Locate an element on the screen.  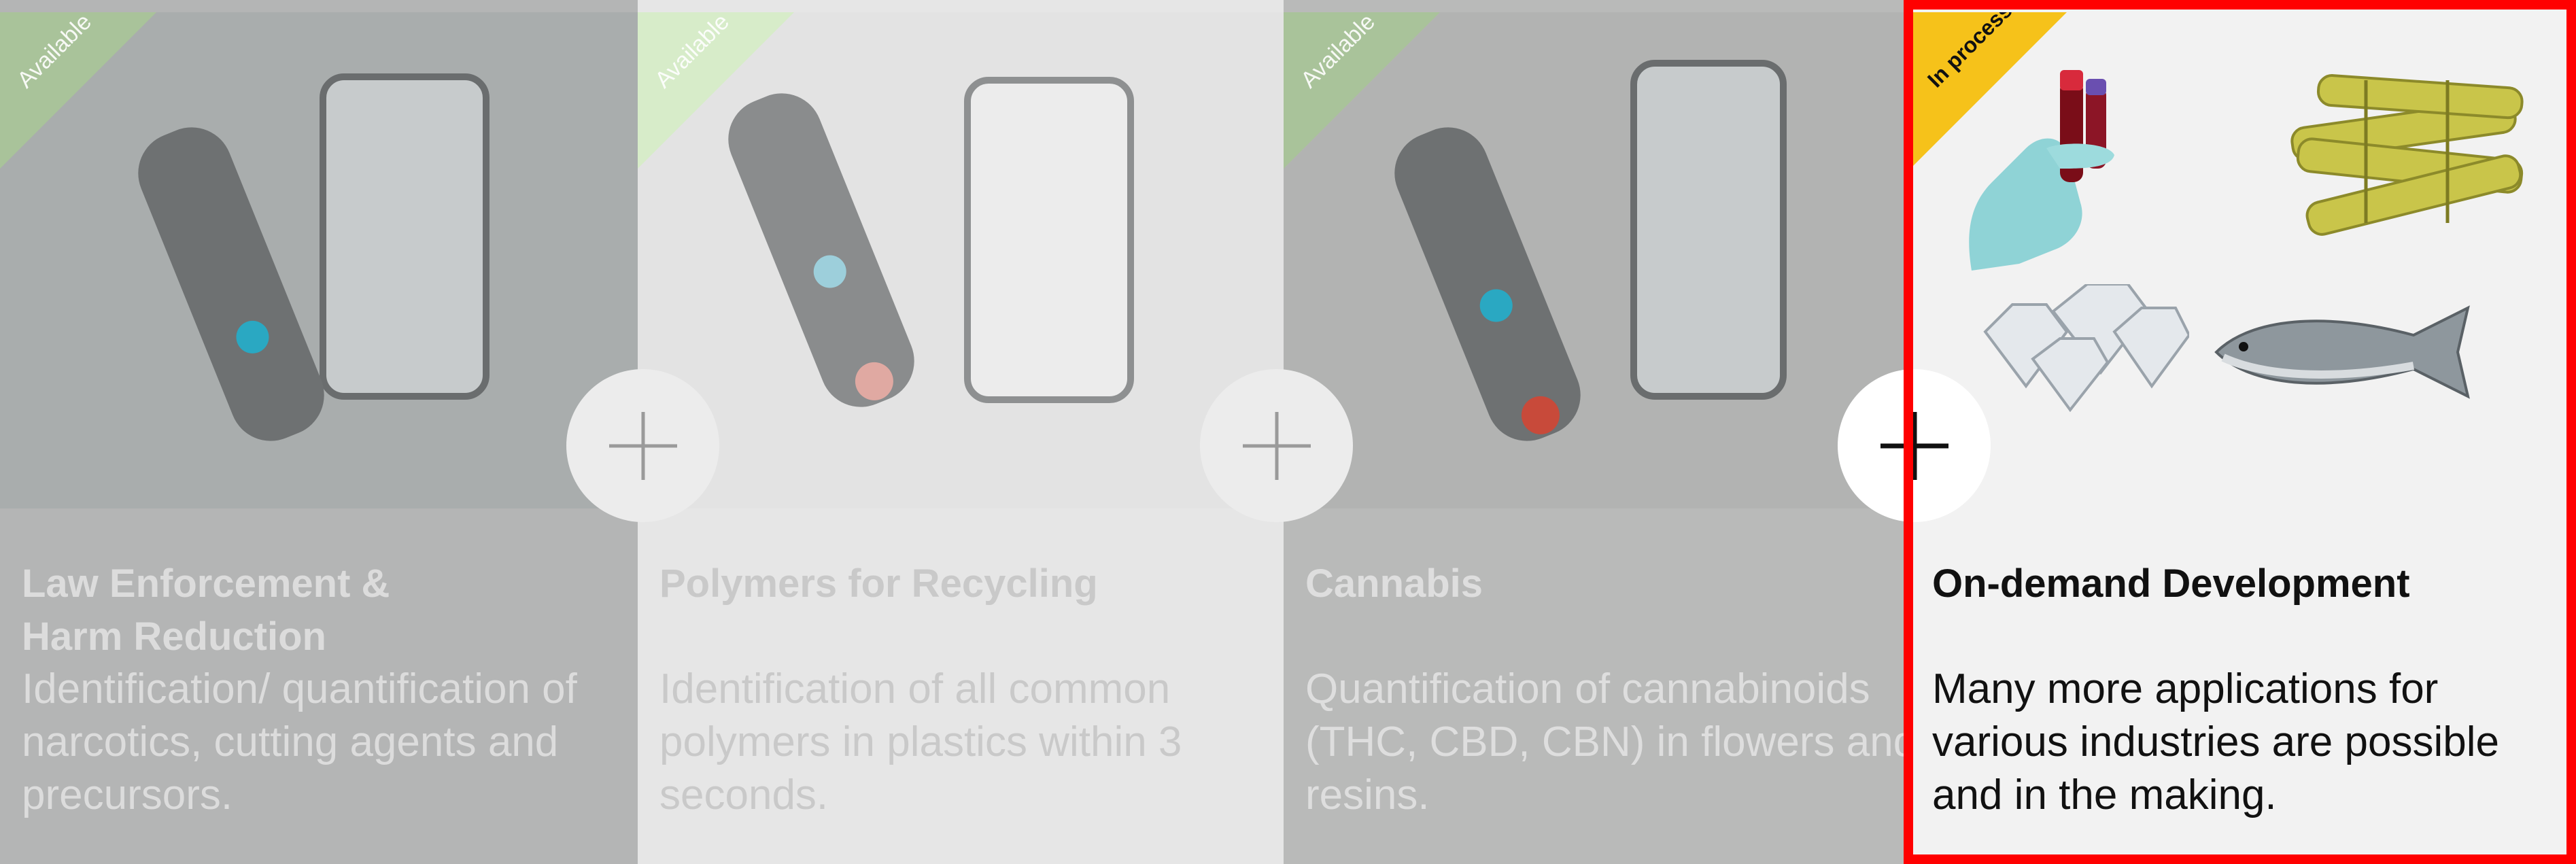
card-title: Cannabis is located at coordinates (1604, 583).